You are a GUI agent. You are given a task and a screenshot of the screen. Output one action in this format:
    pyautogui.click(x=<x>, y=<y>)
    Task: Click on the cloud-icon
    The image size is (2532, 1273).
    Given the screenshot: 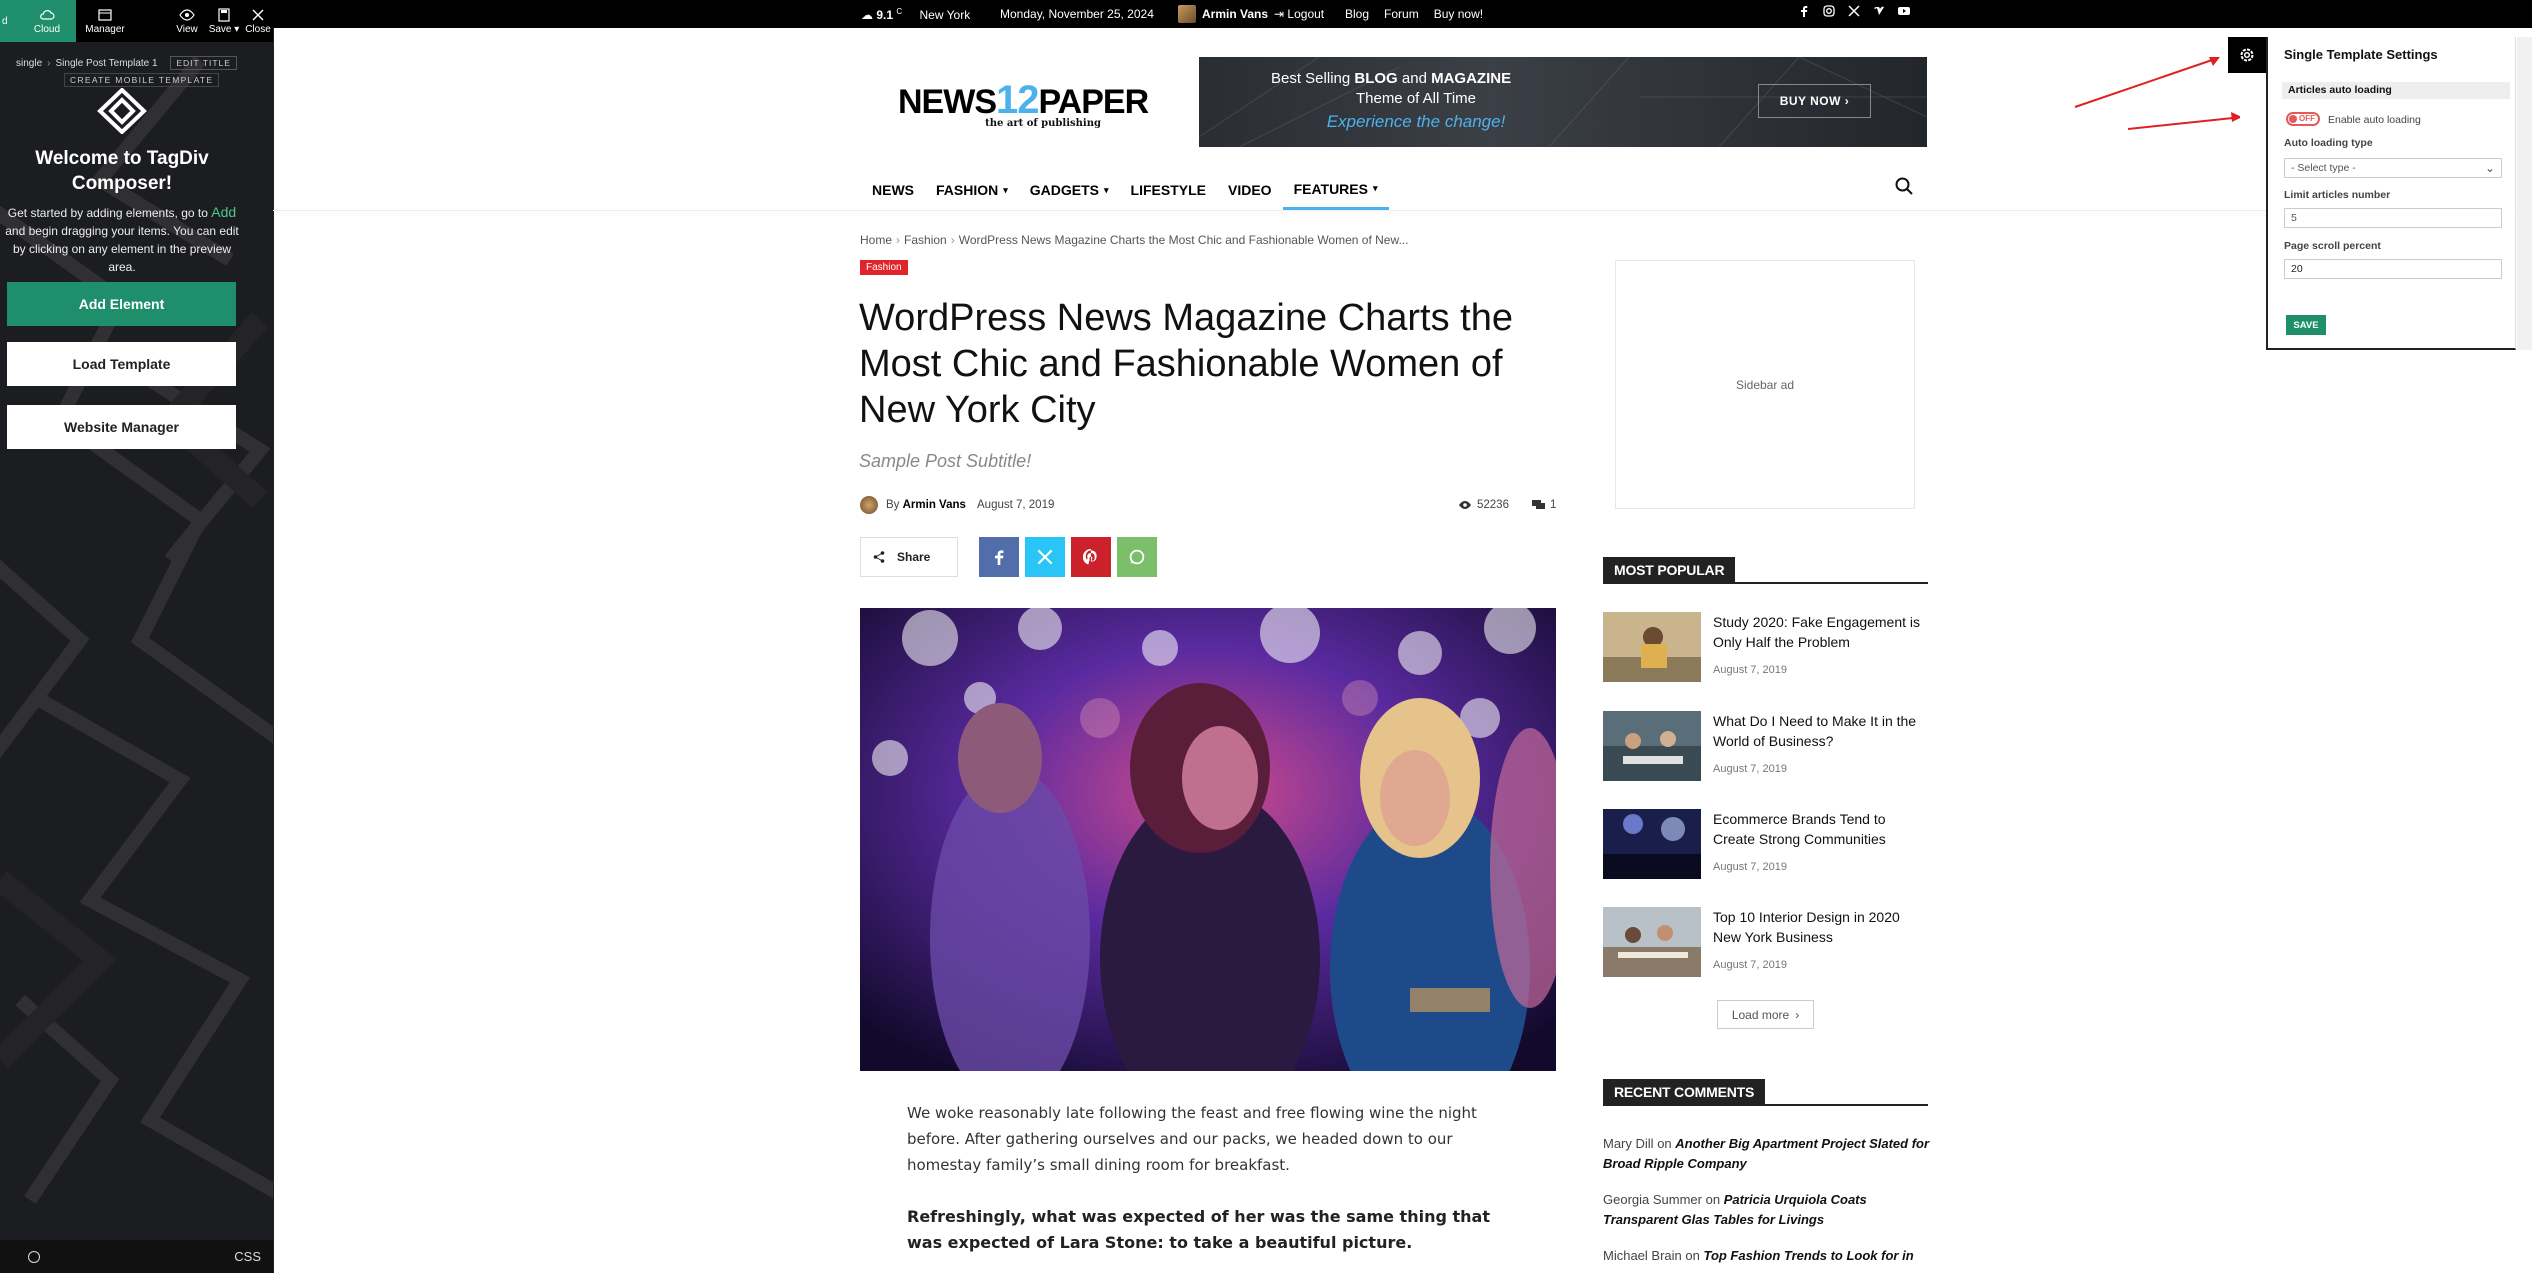 What is the action you would take?
    pyautogui.click(x=47, y=14)
    